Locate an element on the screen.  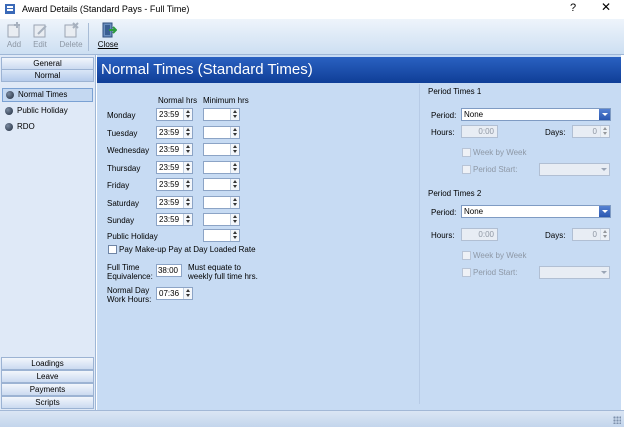
period2-period-select: None is located at coordinates (536, 211).